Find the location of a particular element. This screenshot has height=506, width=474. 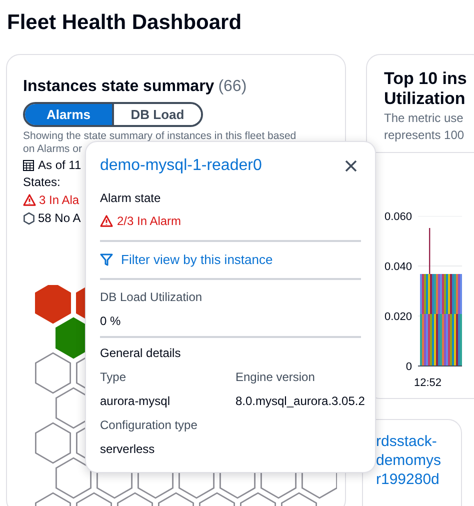

description-text: on Alarms or is located at coordinates (52, 149).